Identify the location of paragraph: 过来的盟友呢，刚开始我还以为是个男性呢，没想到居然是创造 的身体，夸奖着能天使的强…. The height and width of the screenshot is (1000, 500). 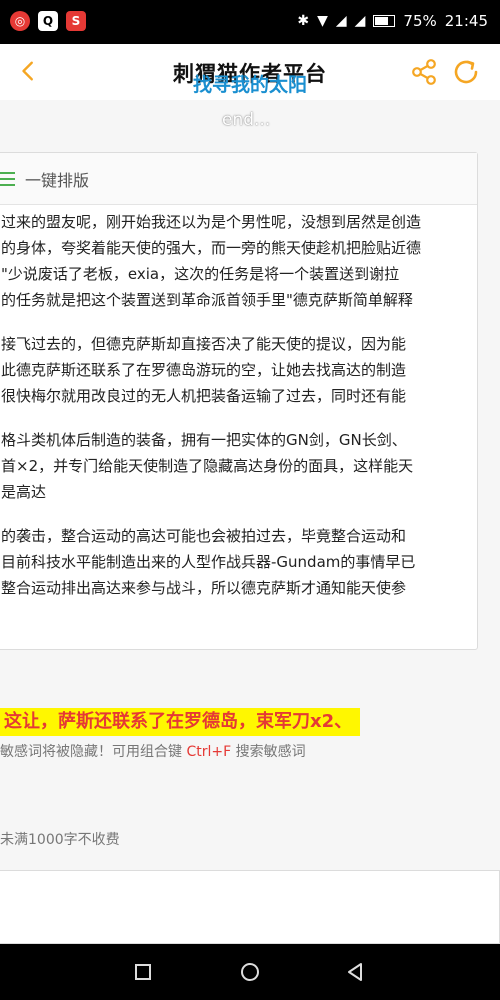
(238, 261).